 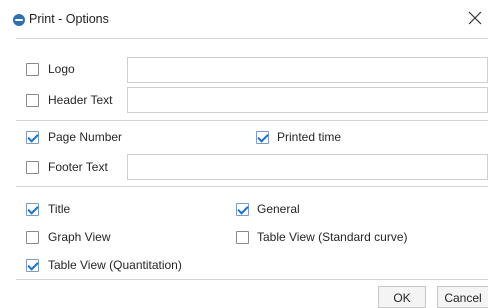 I want to click on table-view-standard-label: Table View (Standard curve), so click(x=332, y=237).